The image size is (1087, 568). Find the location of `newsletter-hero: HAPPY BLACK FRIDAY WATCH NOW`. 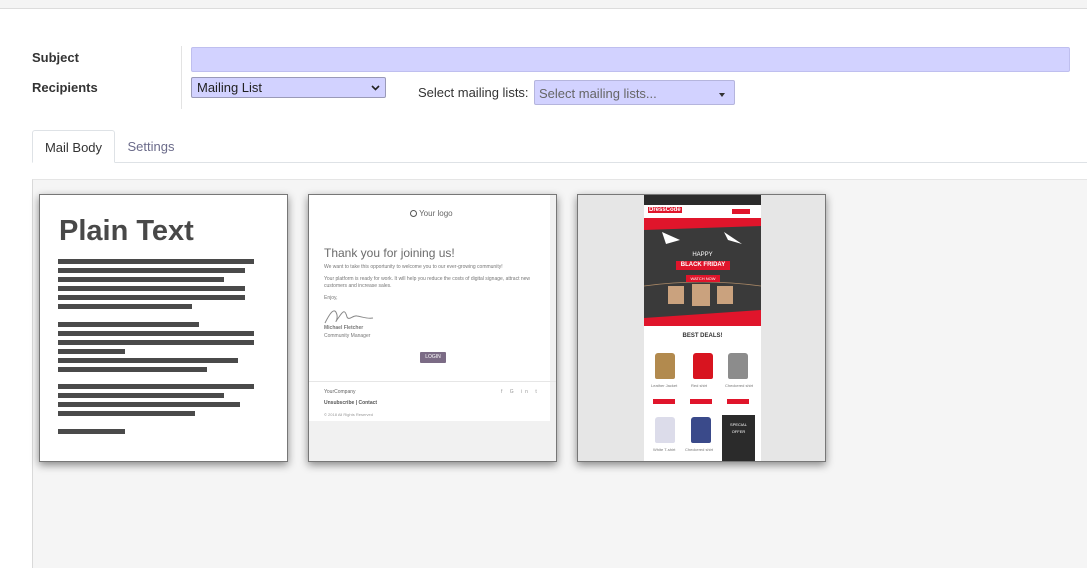

newsletter-hero: HAPPY BLACK FRIDAY WATCH NOW is located at coordinates (702, 272).